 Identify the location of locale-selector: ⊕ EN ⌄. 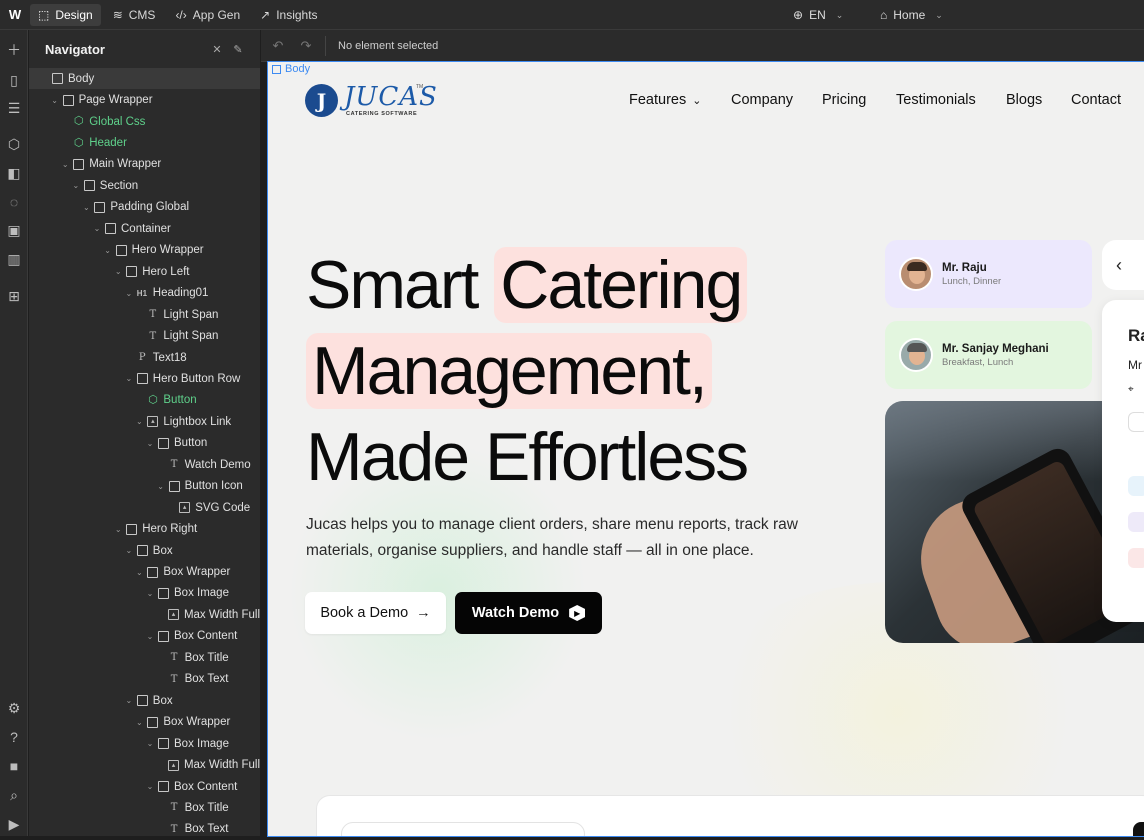
(818, 15).